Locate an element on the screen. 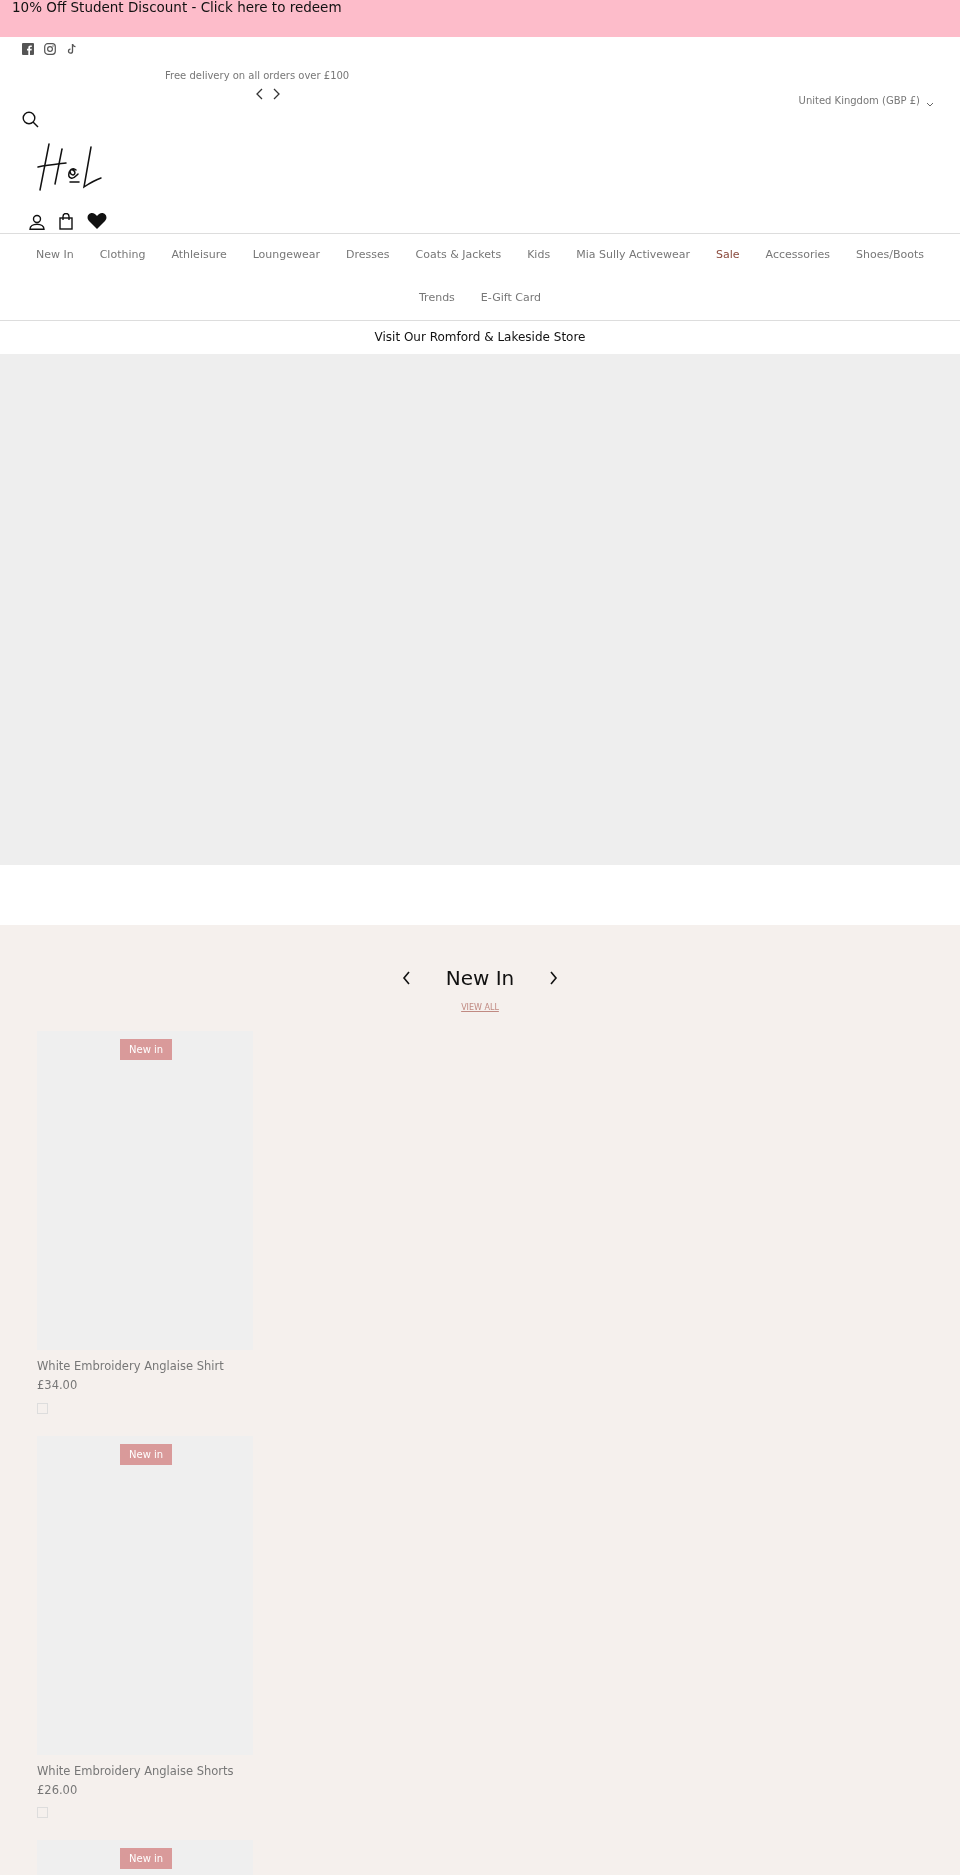 This screenshot has width=960, height=1875. account-icon is located at coordinates (37, 222).